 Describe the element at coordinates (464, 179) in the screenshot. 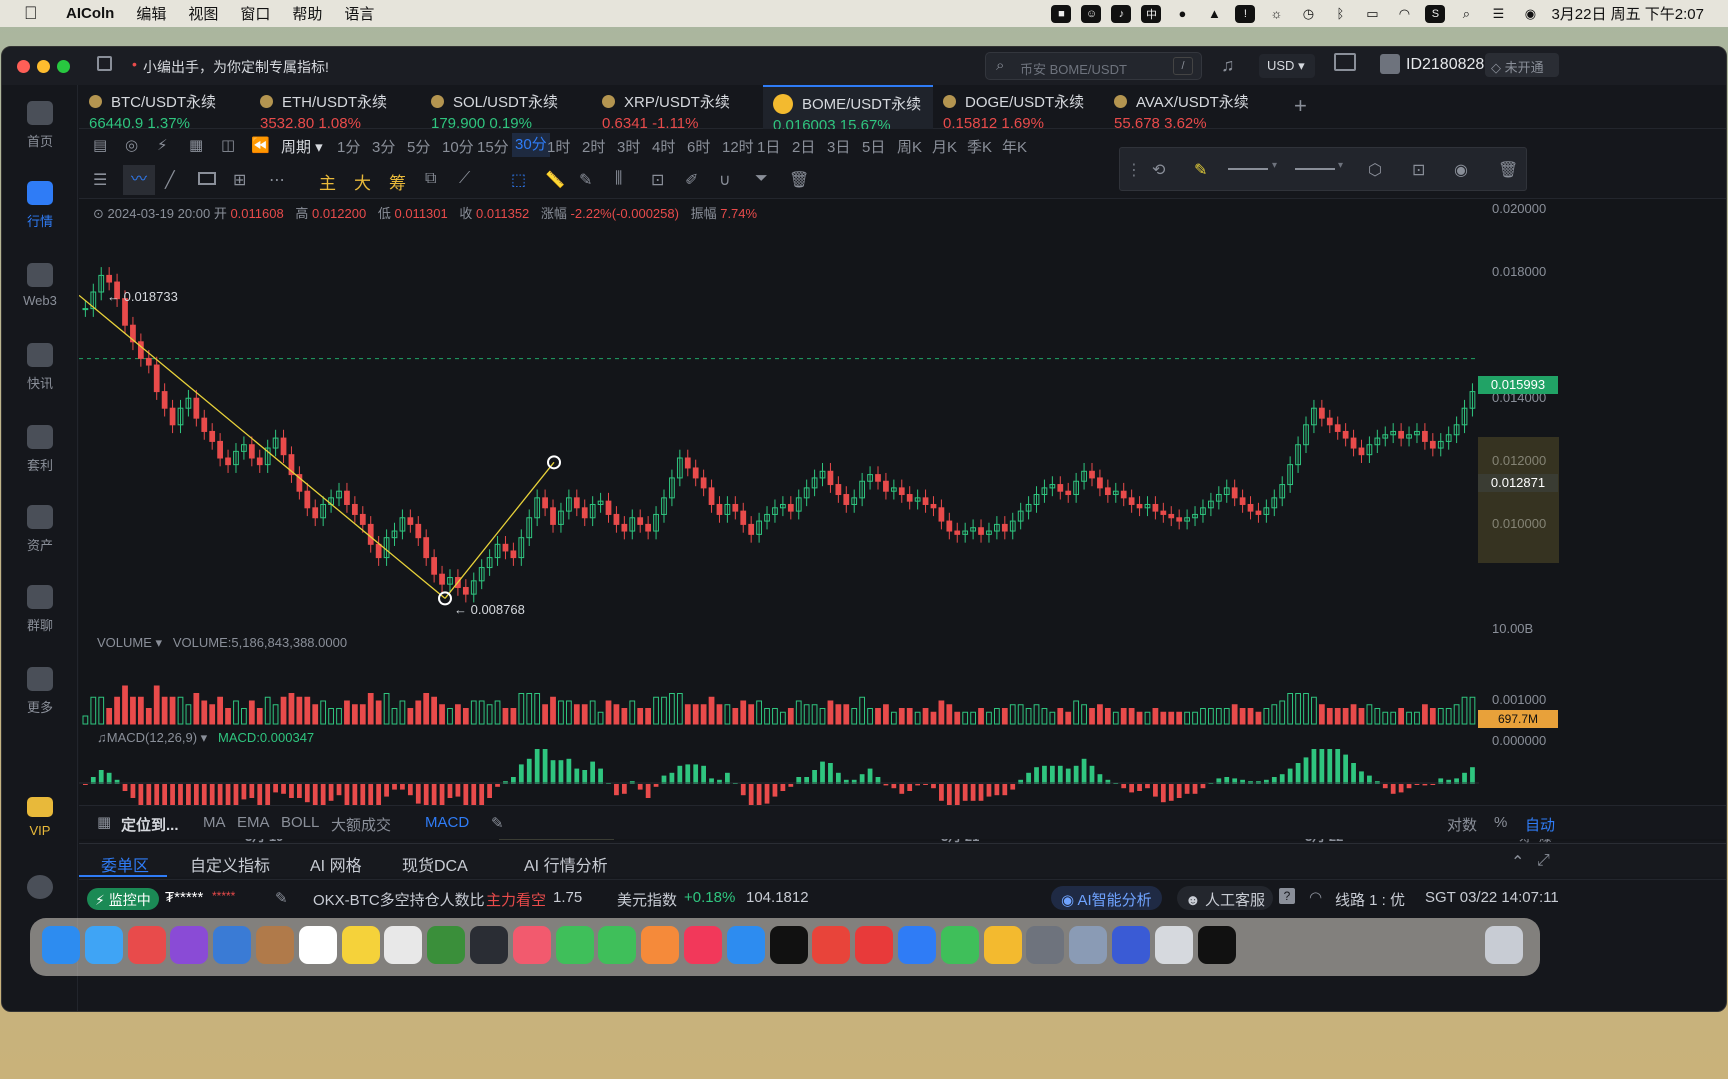

I see `fib-icon: ⟋` at that location.